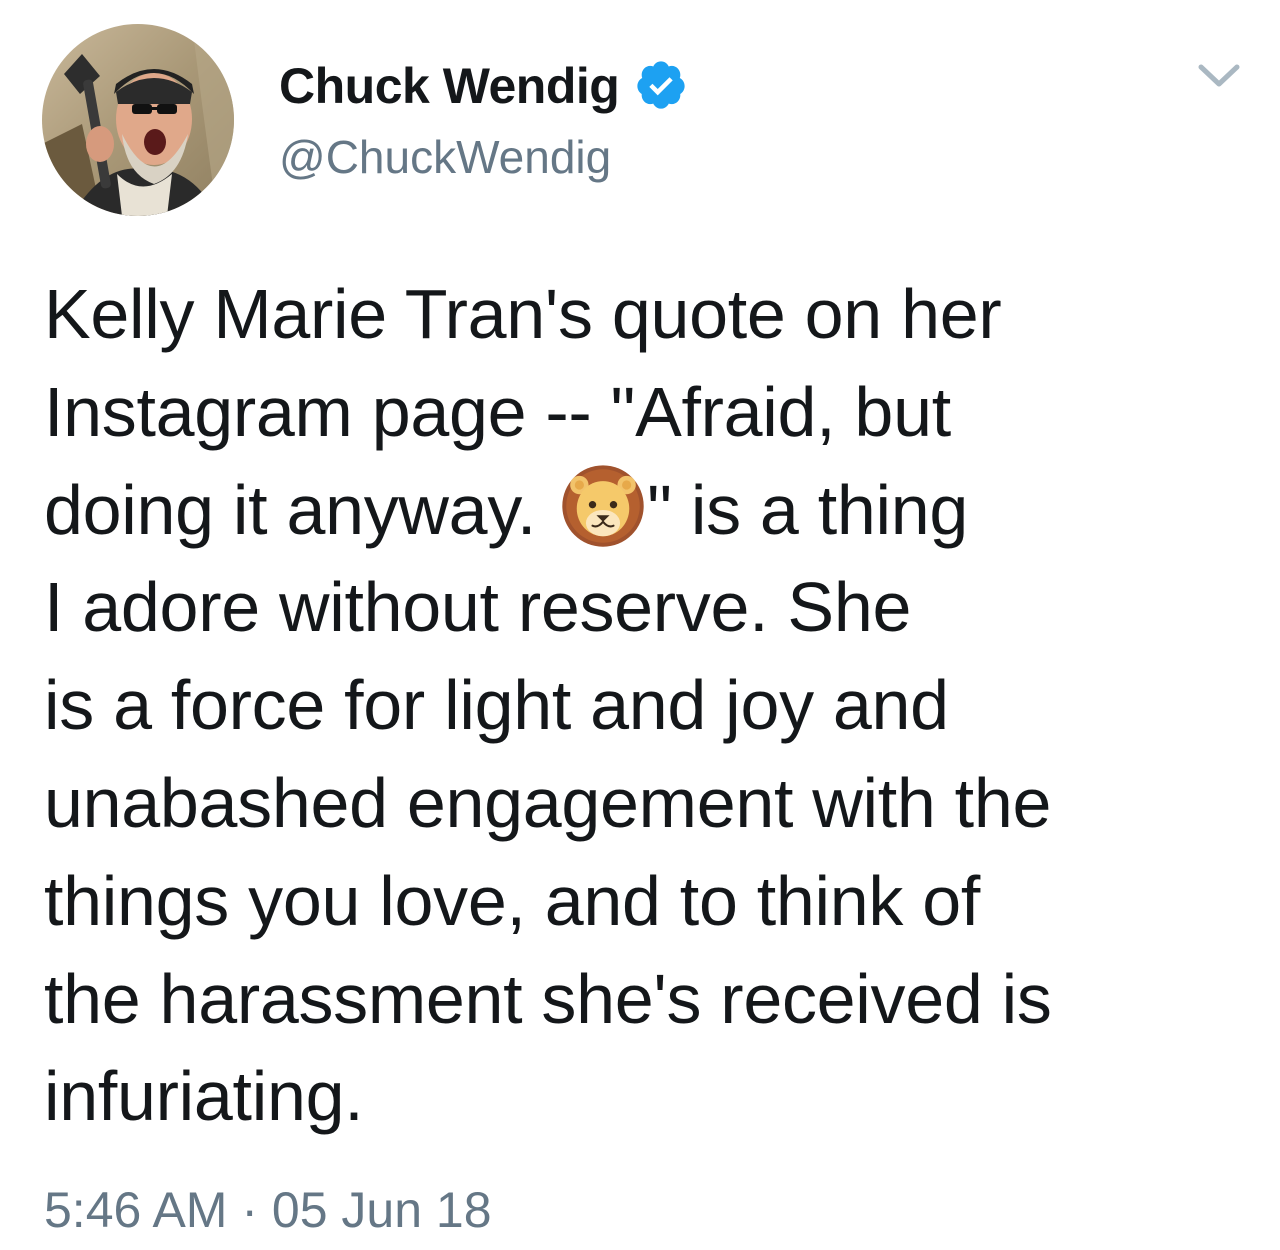  Describe the element at coordinates (807, 509) in the screenshot. I see `tweet-line-segment: " is a thing` at that location.